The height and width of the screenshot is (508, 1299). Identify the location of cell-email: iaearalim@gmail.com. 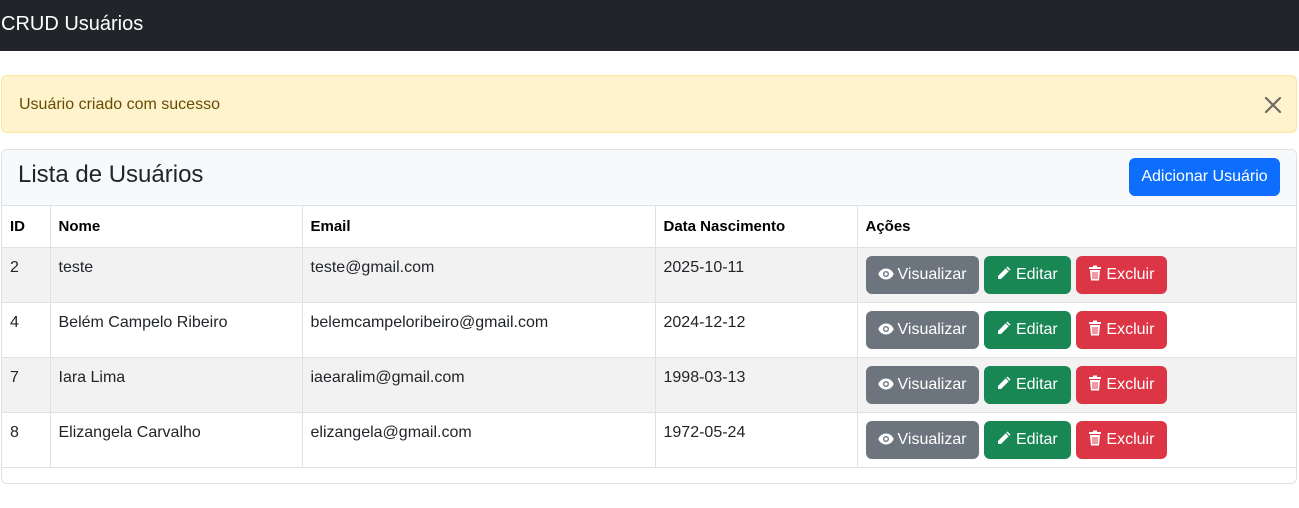
(478, 384).